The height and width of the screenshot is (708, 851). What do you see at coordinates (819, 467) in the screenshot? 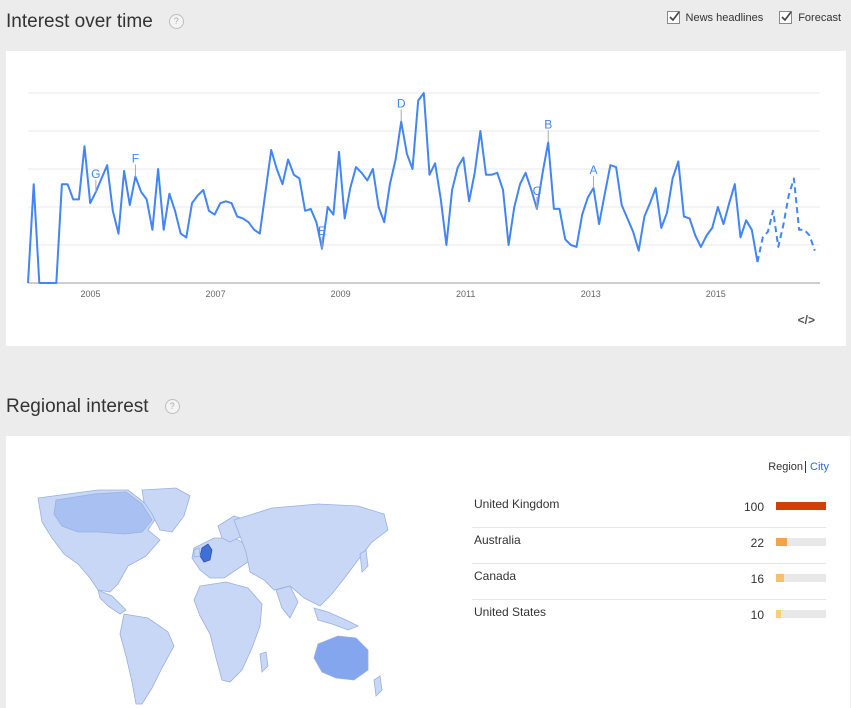
I see `city-toggle: City` at bounding box center [819, 467].